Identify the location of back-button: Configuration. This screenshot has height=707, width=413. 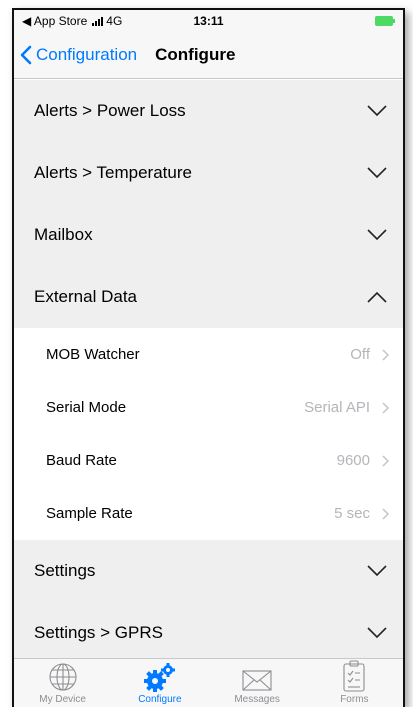
(78, 55).